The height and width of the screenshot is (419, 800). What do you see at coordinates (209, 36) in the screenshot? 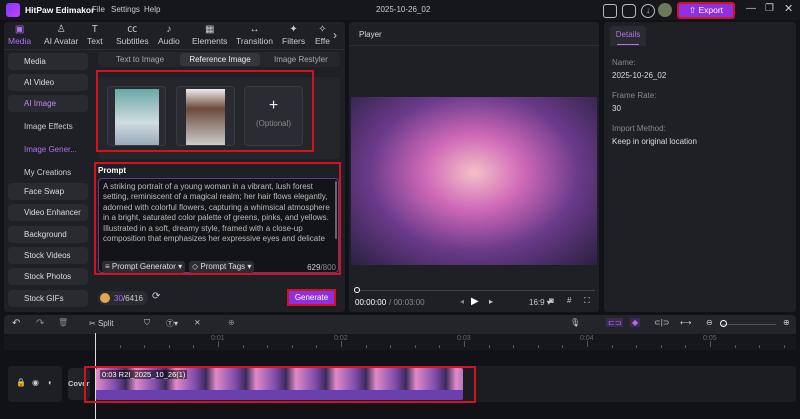
I see `tab-elements: ▦ Elements` at bounding box center [209, 36].